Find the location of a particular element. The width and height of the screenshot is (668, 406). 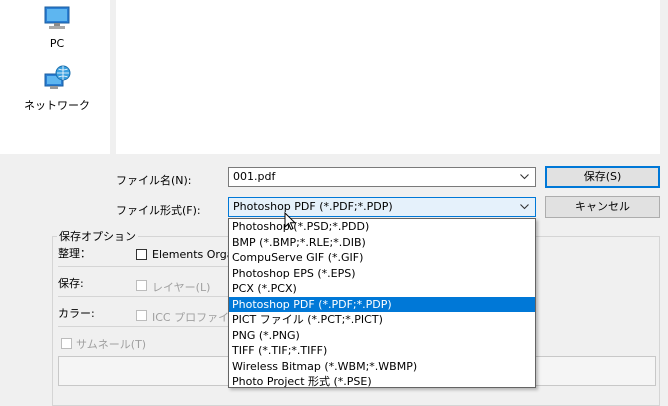

sidebar-item-network: ネットワーク is located at coordinates (57, 88).